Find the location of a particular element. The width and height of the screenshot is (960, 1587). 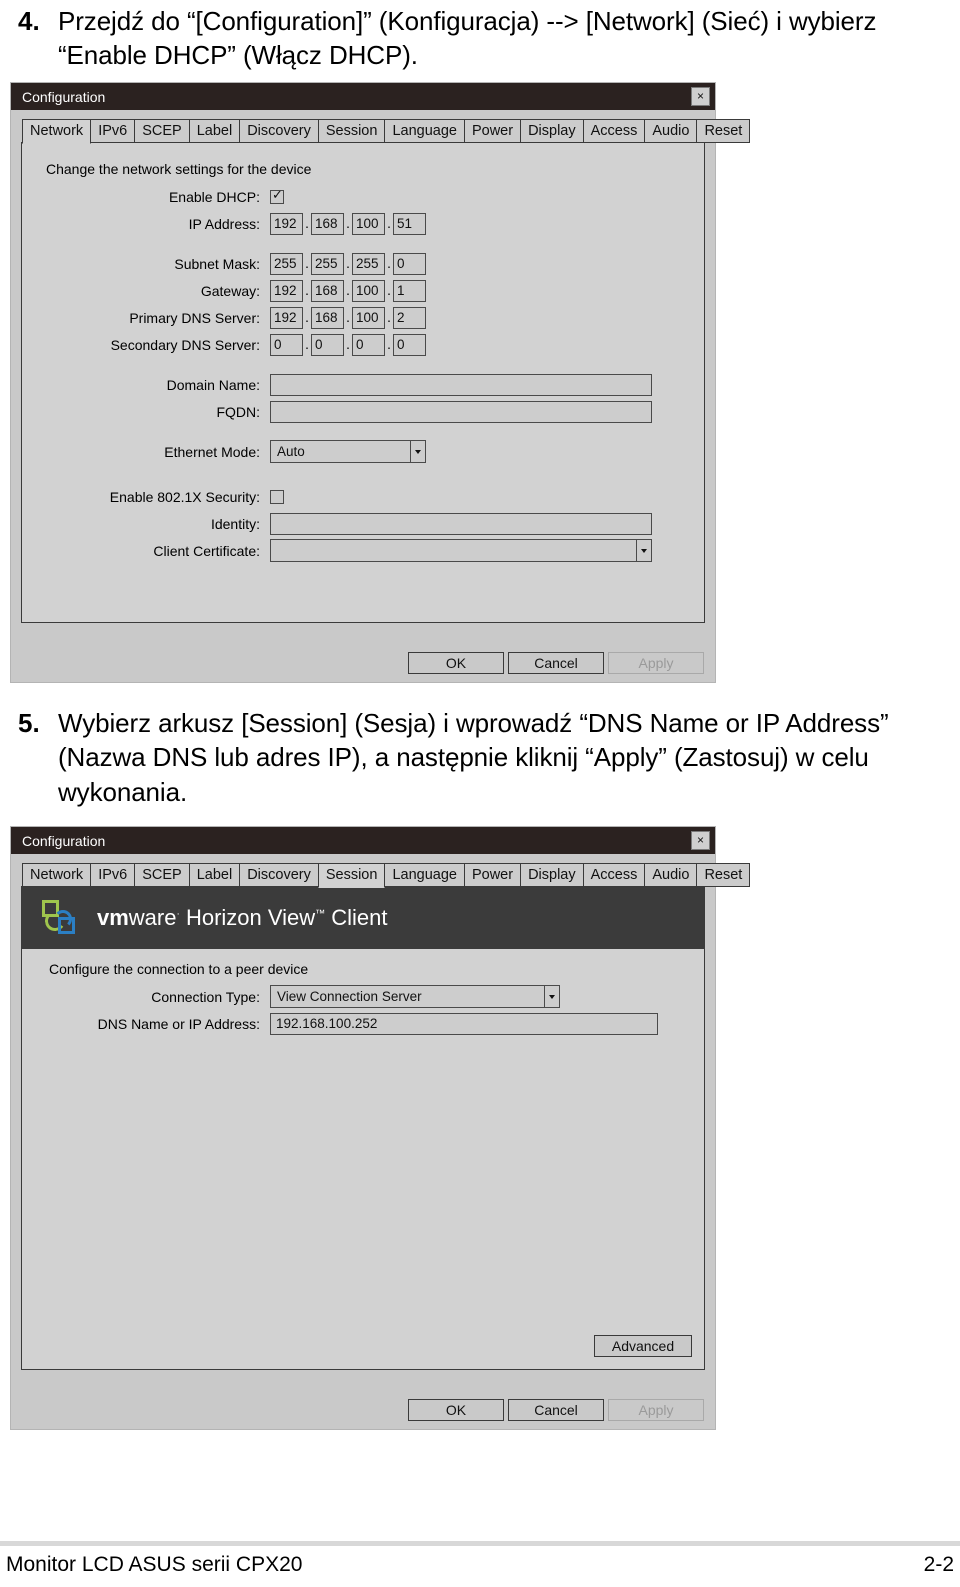

gateway-octet-2: 168 is located at coordinates (327, 290).